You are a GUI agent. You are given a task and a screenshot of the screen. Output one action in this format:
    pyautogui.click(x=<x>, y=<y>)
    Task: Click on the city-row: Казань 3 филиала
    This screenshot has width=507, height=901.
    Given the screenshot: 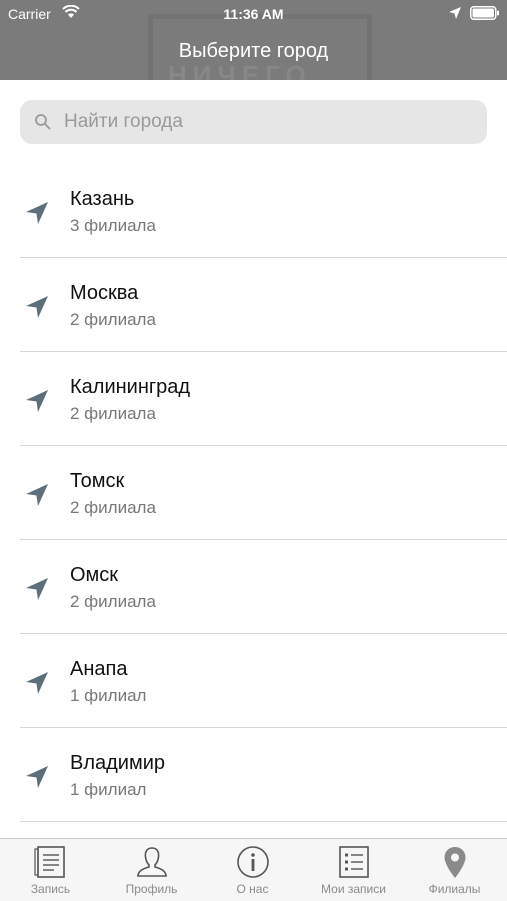 What is the action you would take?
    pyautogui.click(x=253, y=211)
    